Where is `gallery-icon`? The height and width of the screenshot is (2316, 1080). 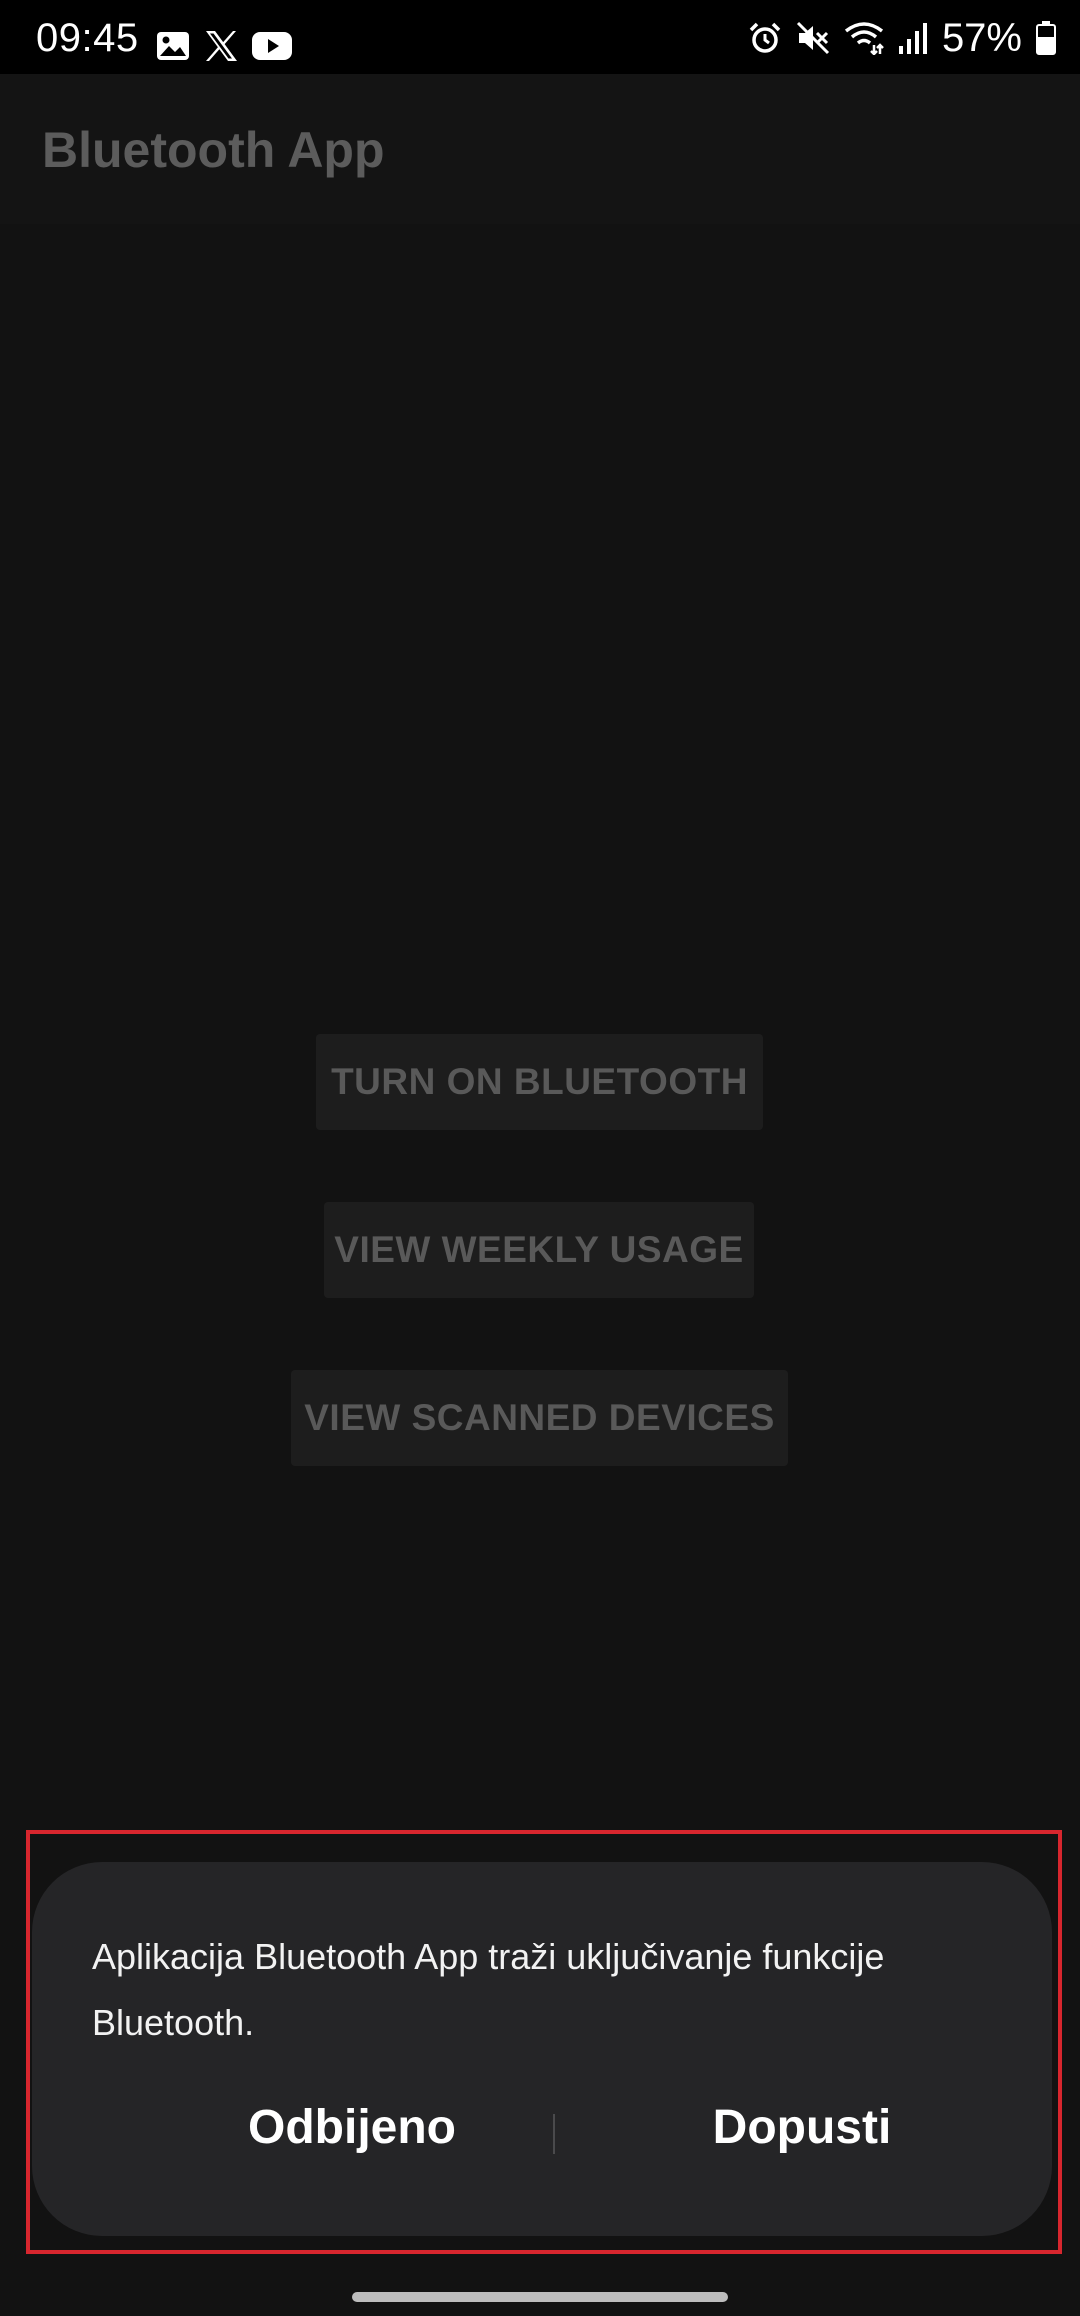
gallery-icon is located at coordinates (173, 46).